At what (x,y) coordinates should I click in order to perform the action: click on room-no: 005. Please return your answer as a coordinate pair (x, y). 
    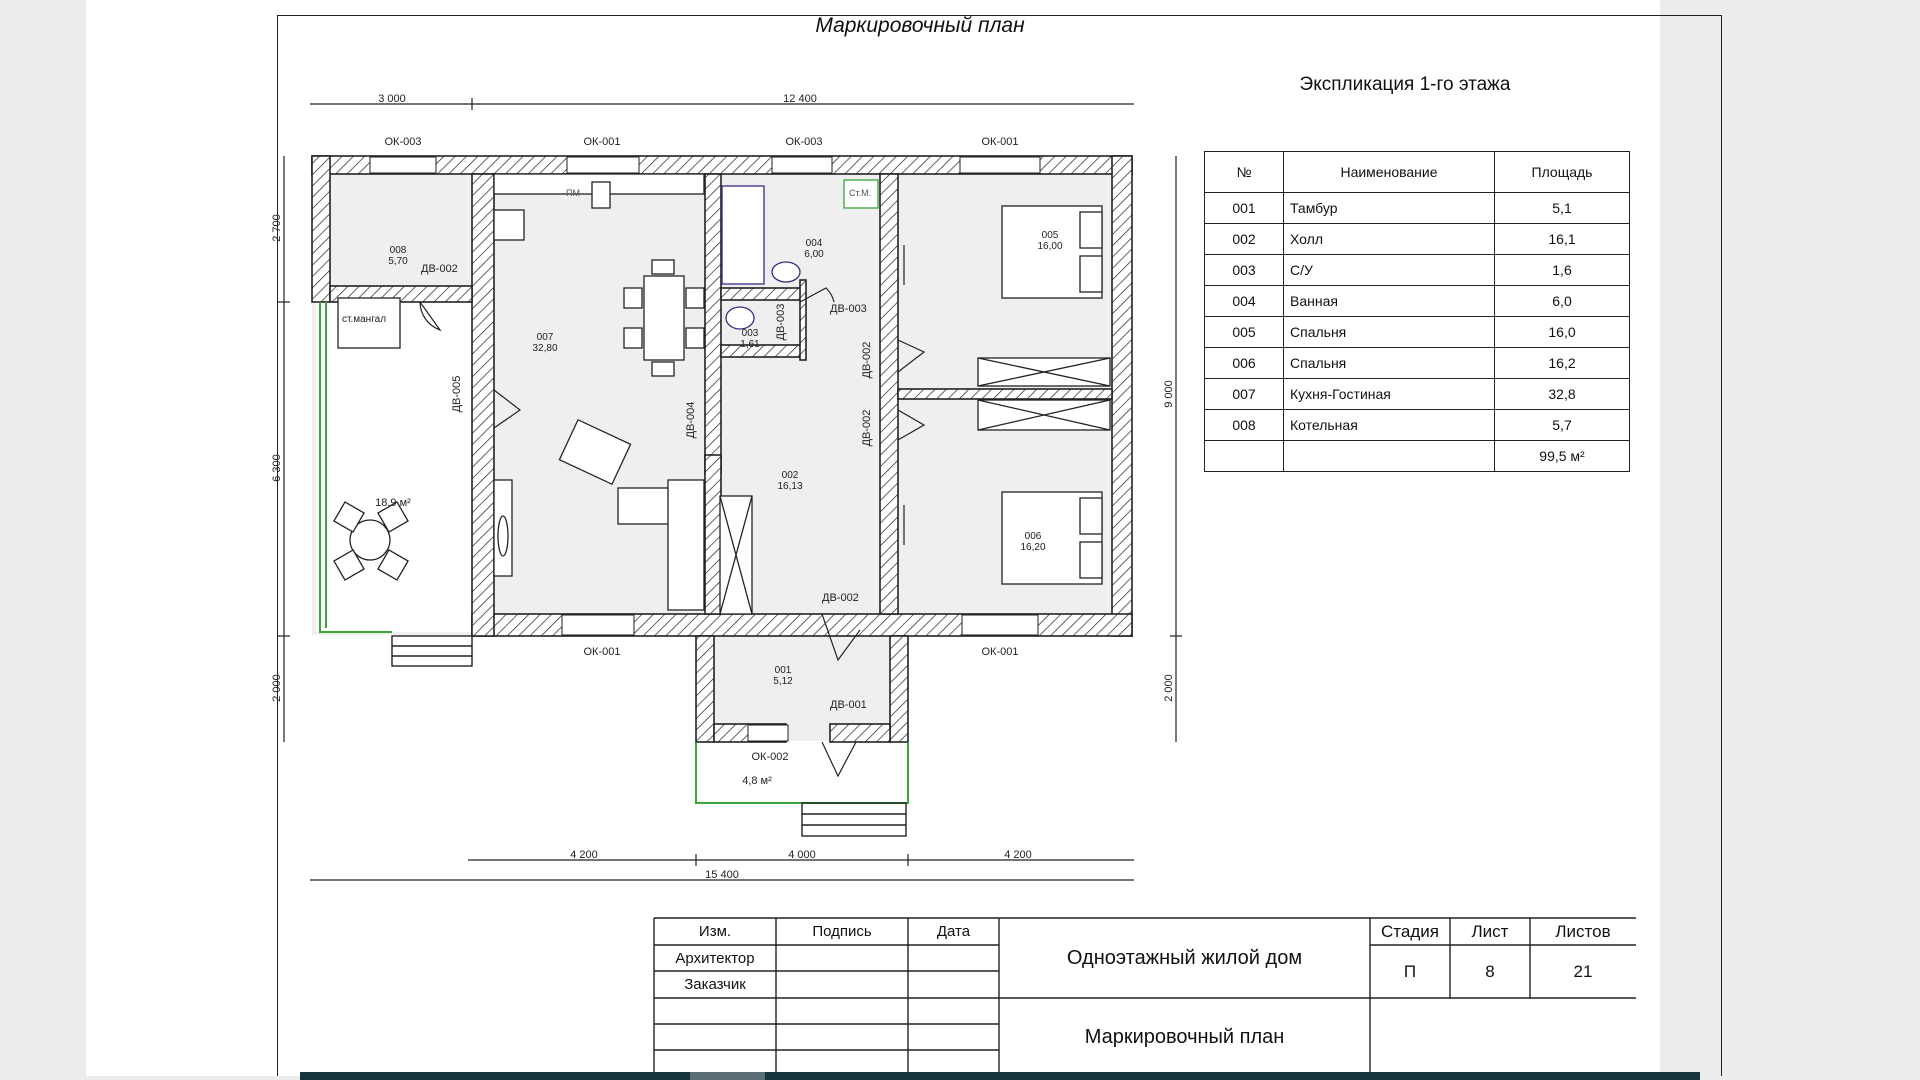
    Looking at the image, I should click on (1244, 332).